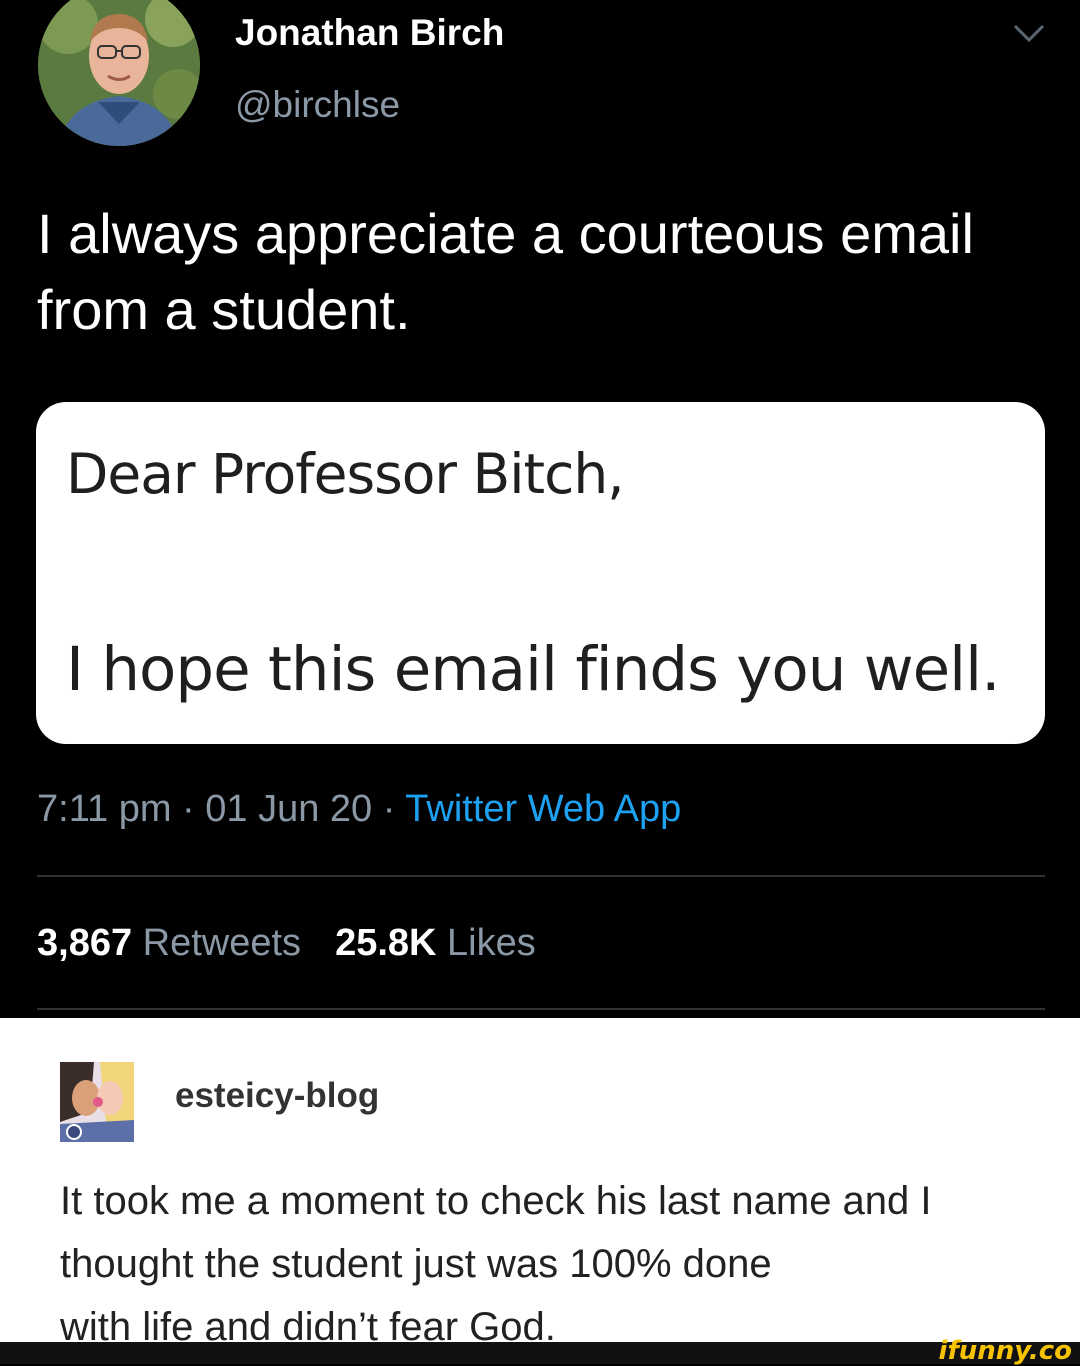 The width and height of the screenshot is (1080, 1366). Describe the element at coordinates (104, 809) in the screenshot. I see `tweet-time: 7:11 pm` at that location.